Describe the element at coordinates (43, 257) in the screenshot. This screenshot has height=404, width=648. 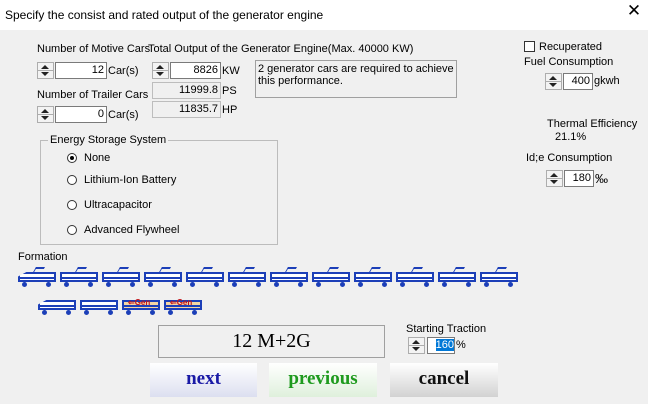
I see `formation-label: Formation` at that location.